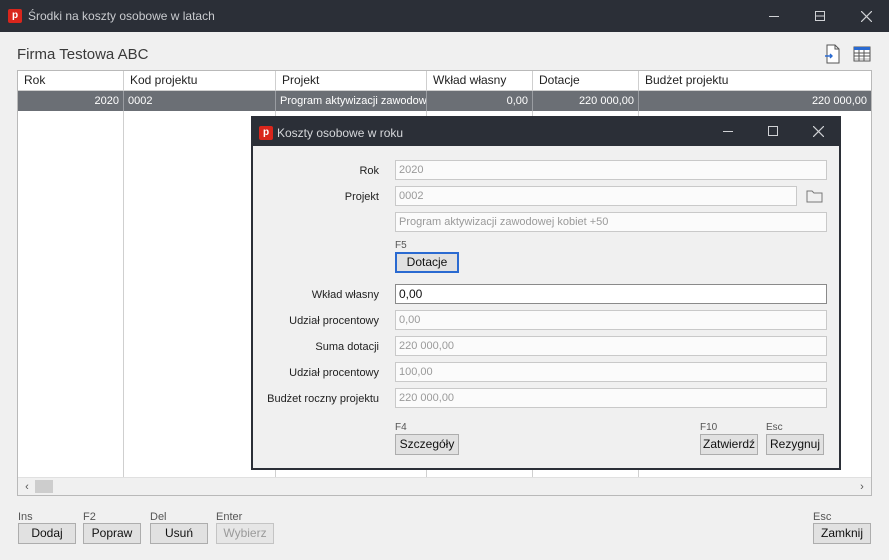 Image resolution: width=889 pixels, height=560 pixels. I want to click on dialog-logo: p, so click(266, 133).